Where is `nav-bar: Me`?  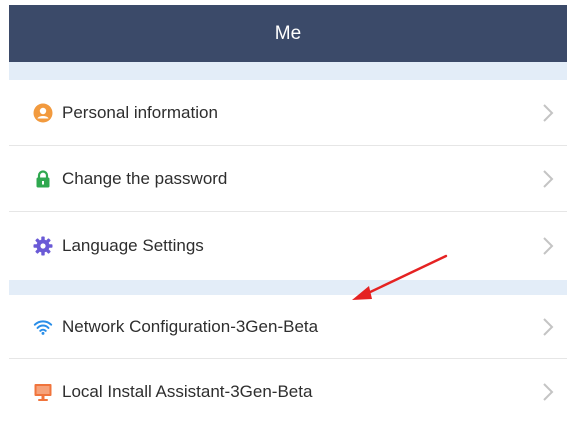 nav-bar: Me is located at coordinates (288, 33).